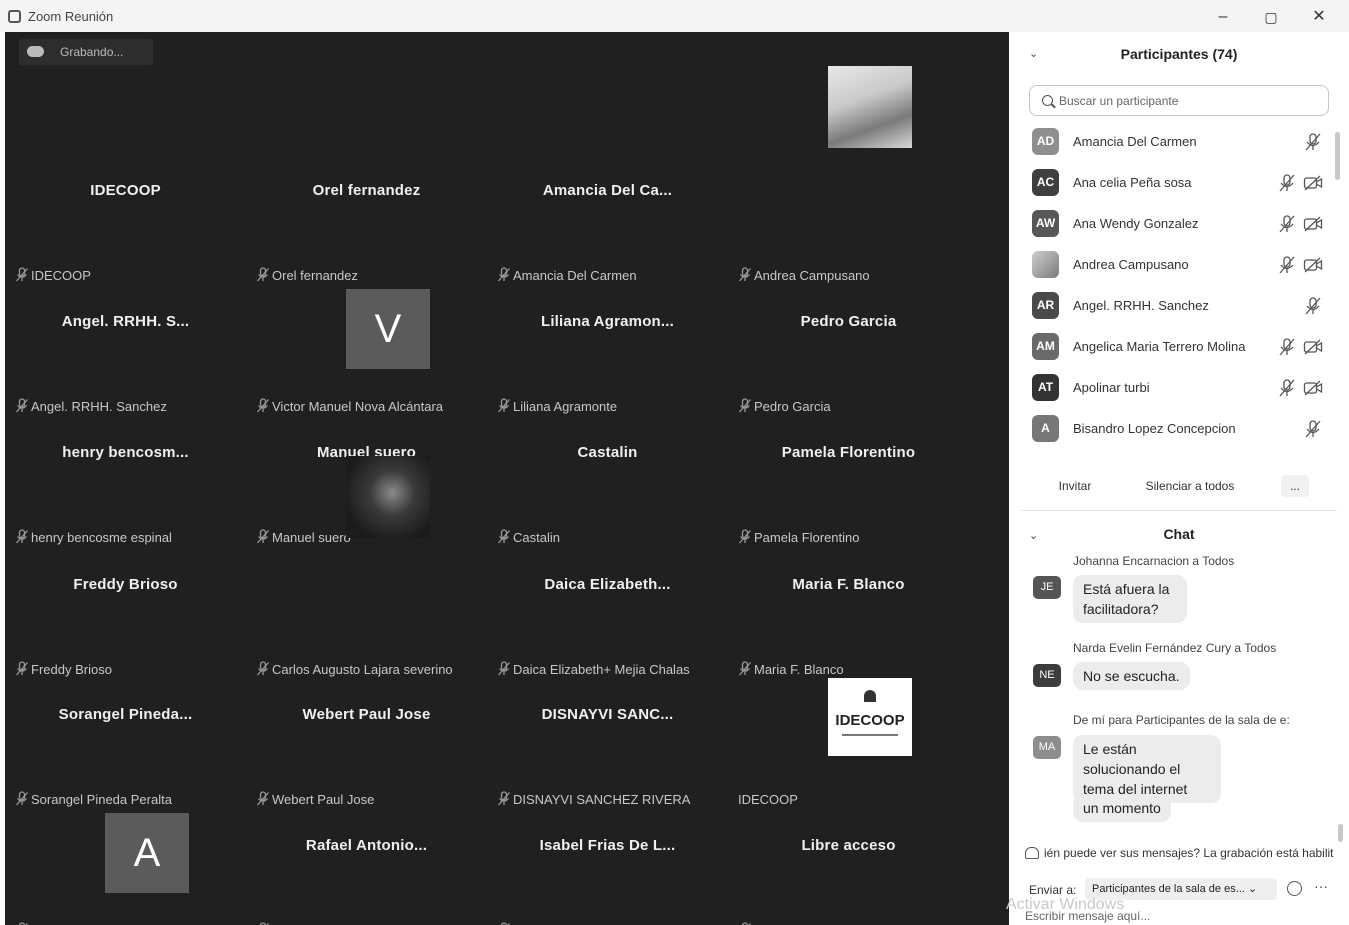 The height and width of the screenshot is (925, 1349). Describe the element at coordinates (1131, 676) in the screenshot. I see `chat-message: No se escucha.` at that location.